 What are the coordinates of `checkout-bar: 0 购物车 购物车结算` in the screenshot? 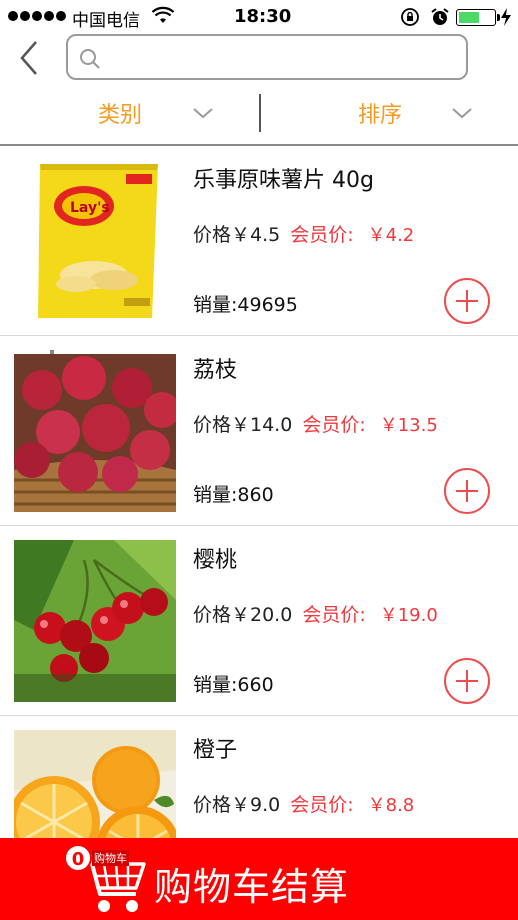 It's located at (259, 879).